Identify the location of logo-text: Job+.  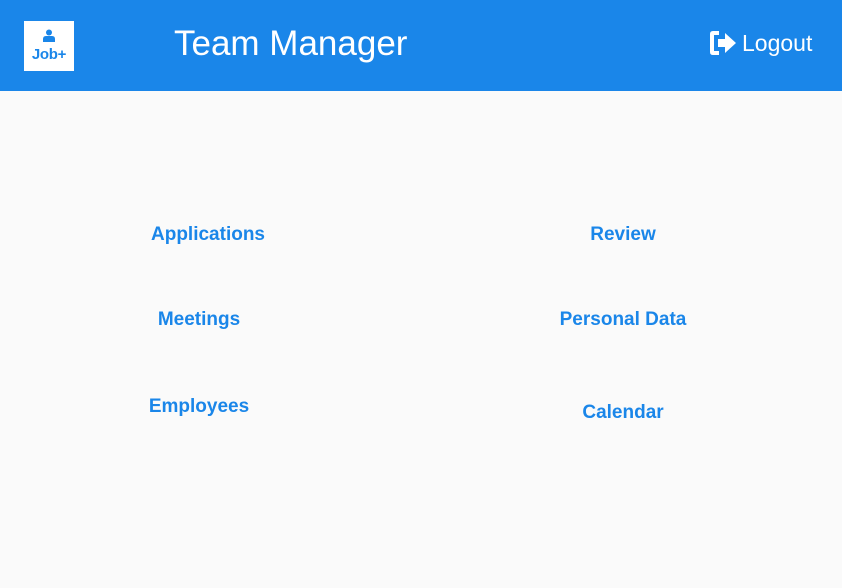
(49, 54).